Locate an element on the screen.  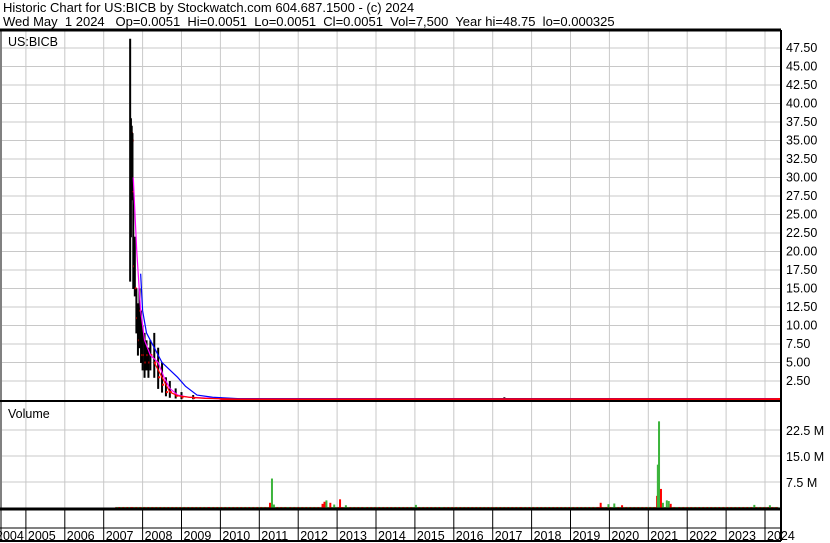
year-label: 2009 is located at coordinates (198, 536).